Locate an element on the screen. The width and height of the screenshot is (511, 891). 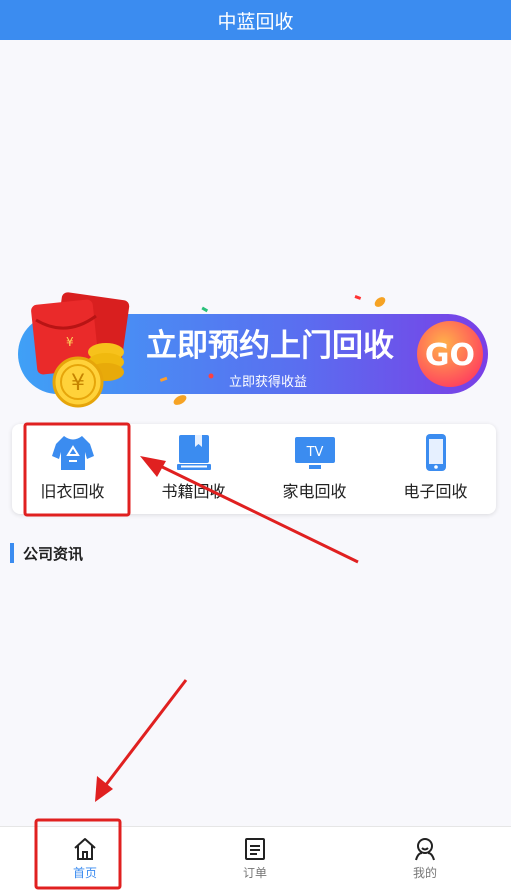
banner-headline: 立即预约上门回收 is located at coordinates (270, 346).